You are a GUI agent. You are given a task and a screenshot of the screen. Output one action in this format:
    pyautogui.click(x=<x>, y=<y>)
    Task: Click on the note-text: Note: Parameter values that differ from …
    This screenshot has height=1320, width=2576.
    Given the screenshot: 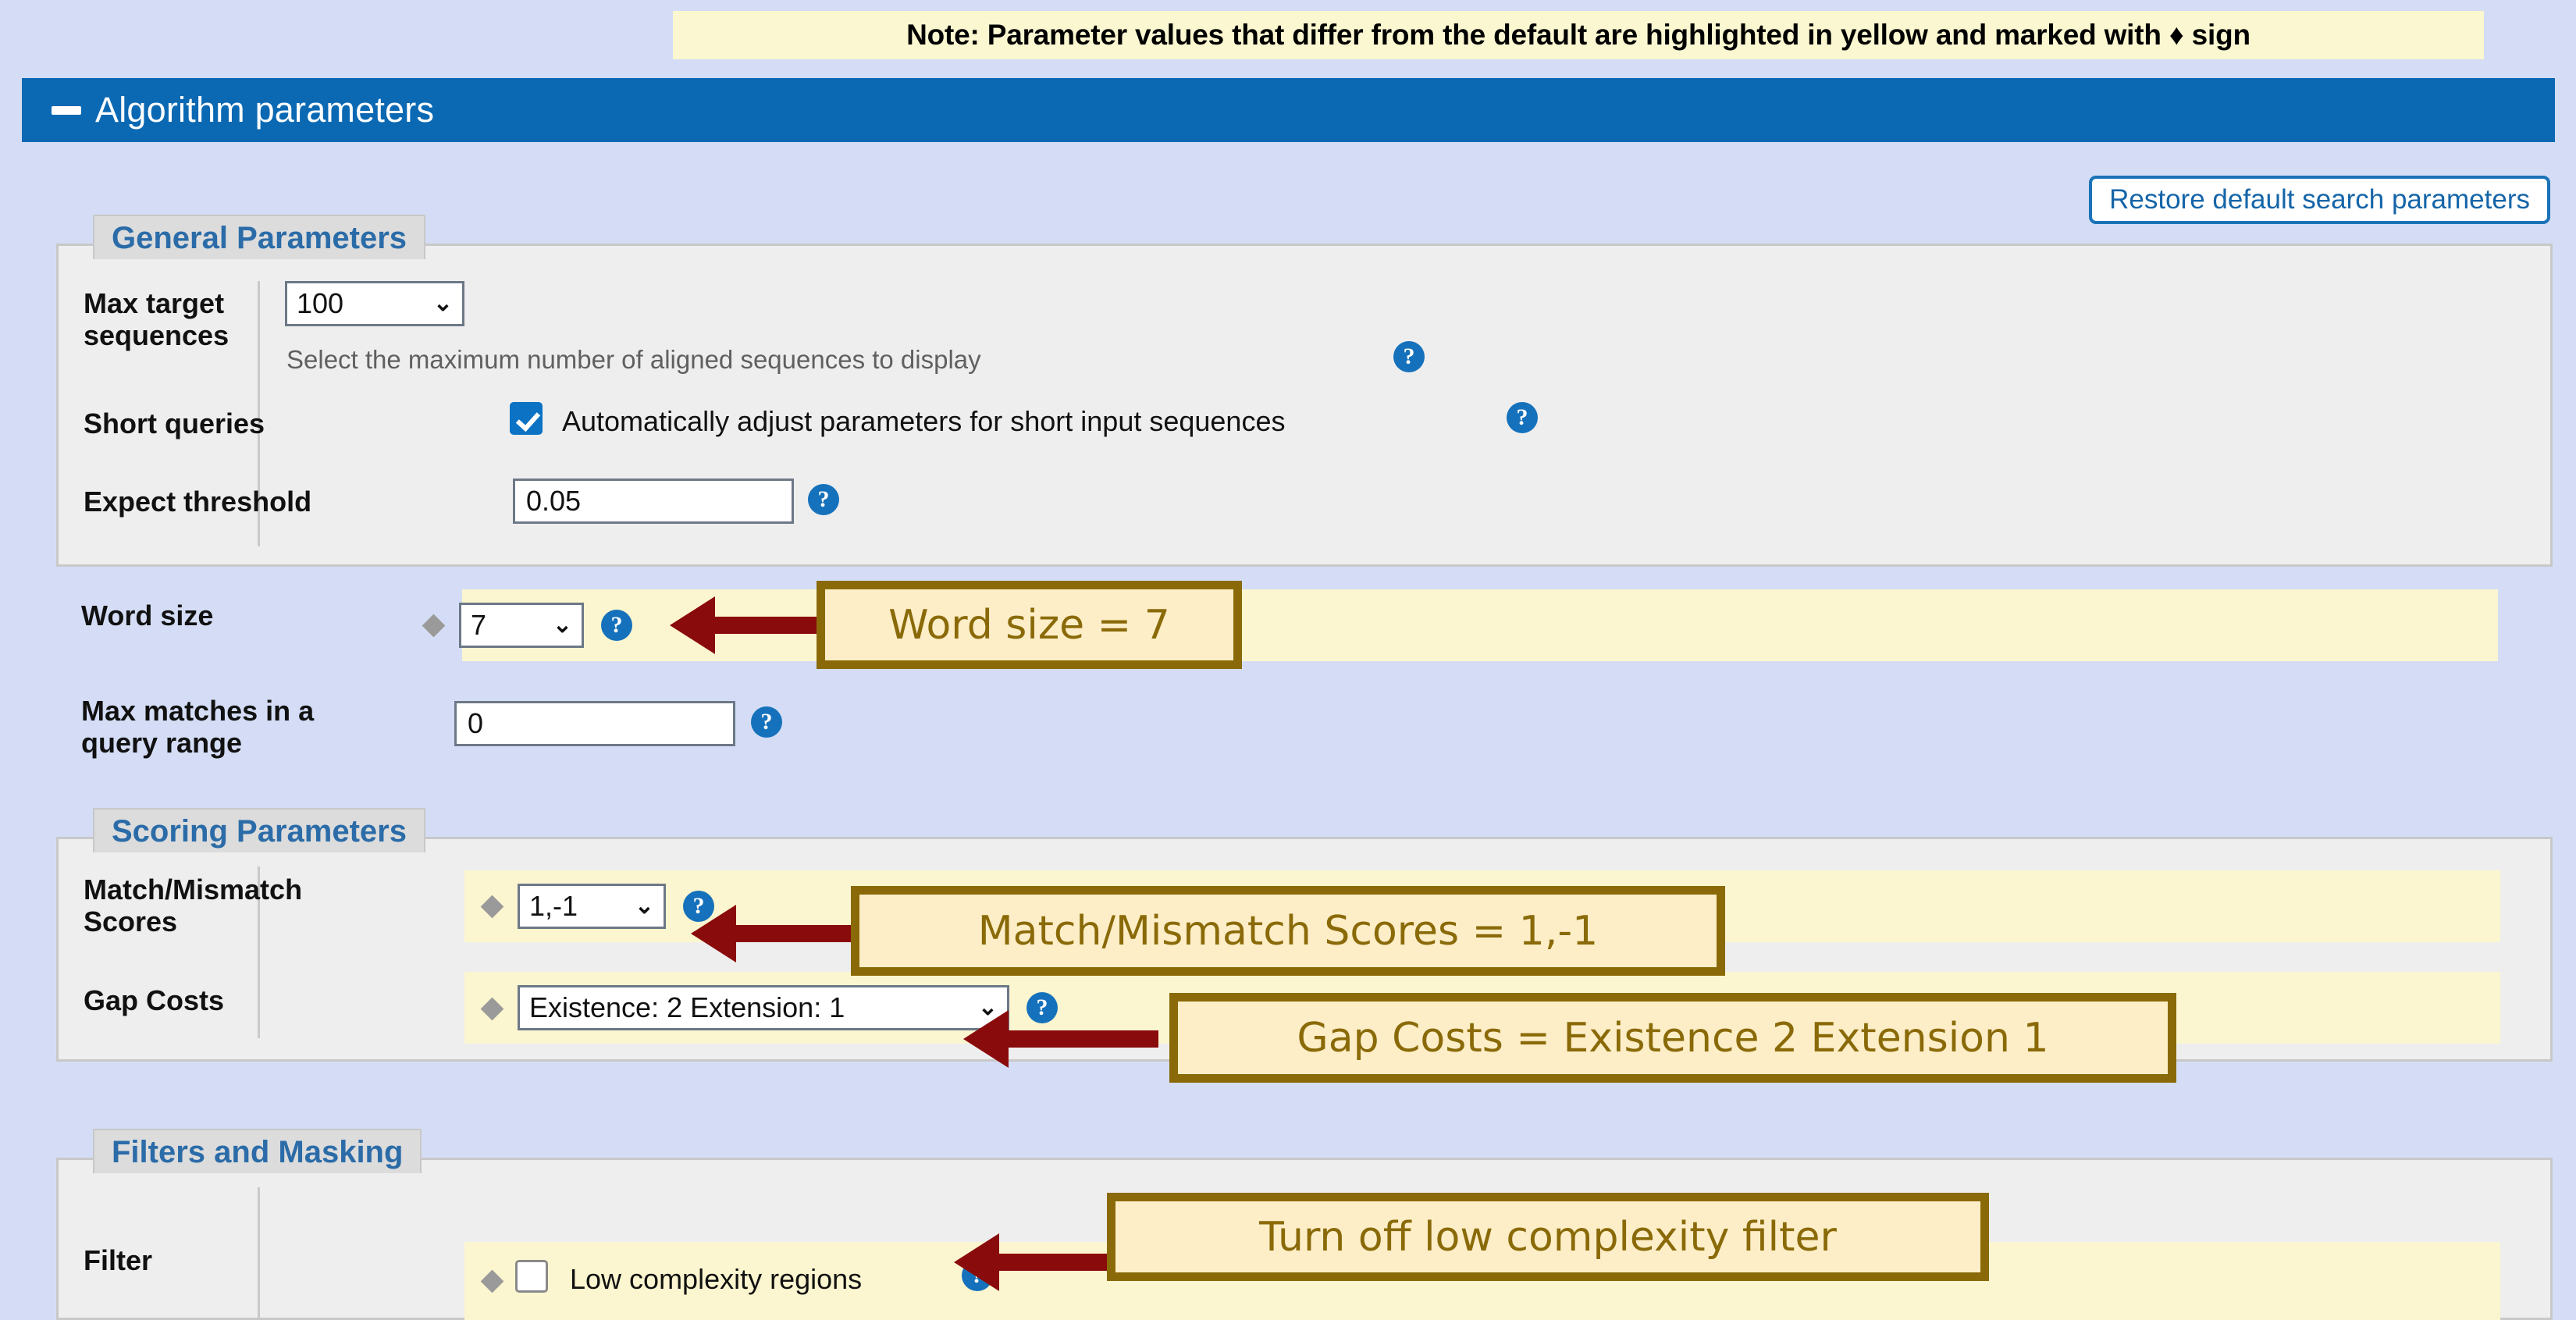 What is the action you would take?
    pyautogui.click(x=1578, y=35)
    